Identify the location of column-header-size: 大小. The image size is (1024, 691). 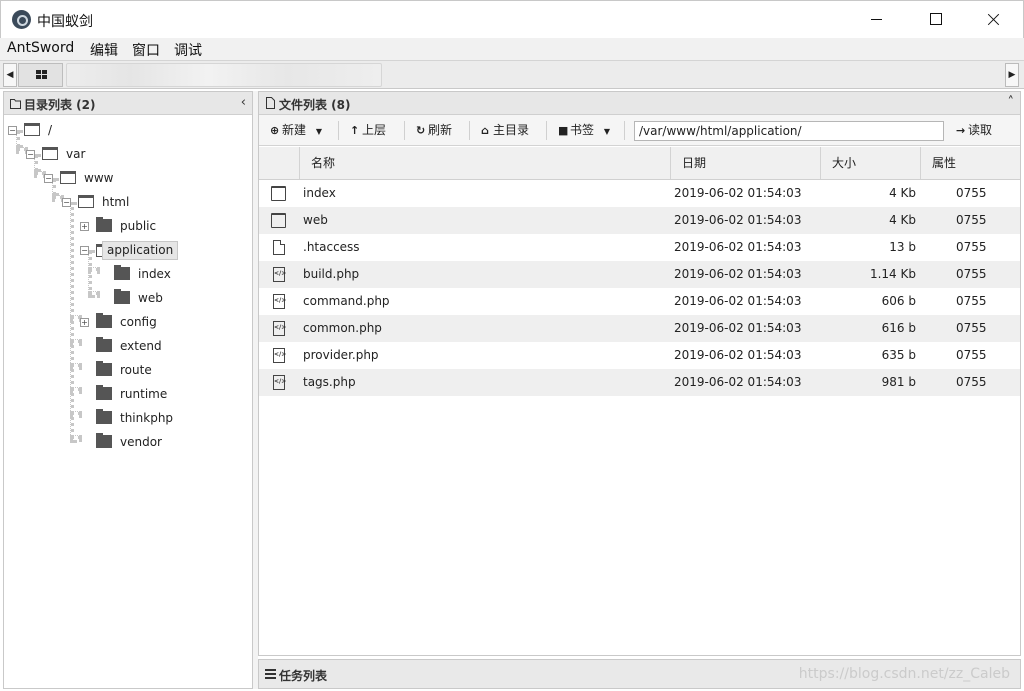
(870, 163).